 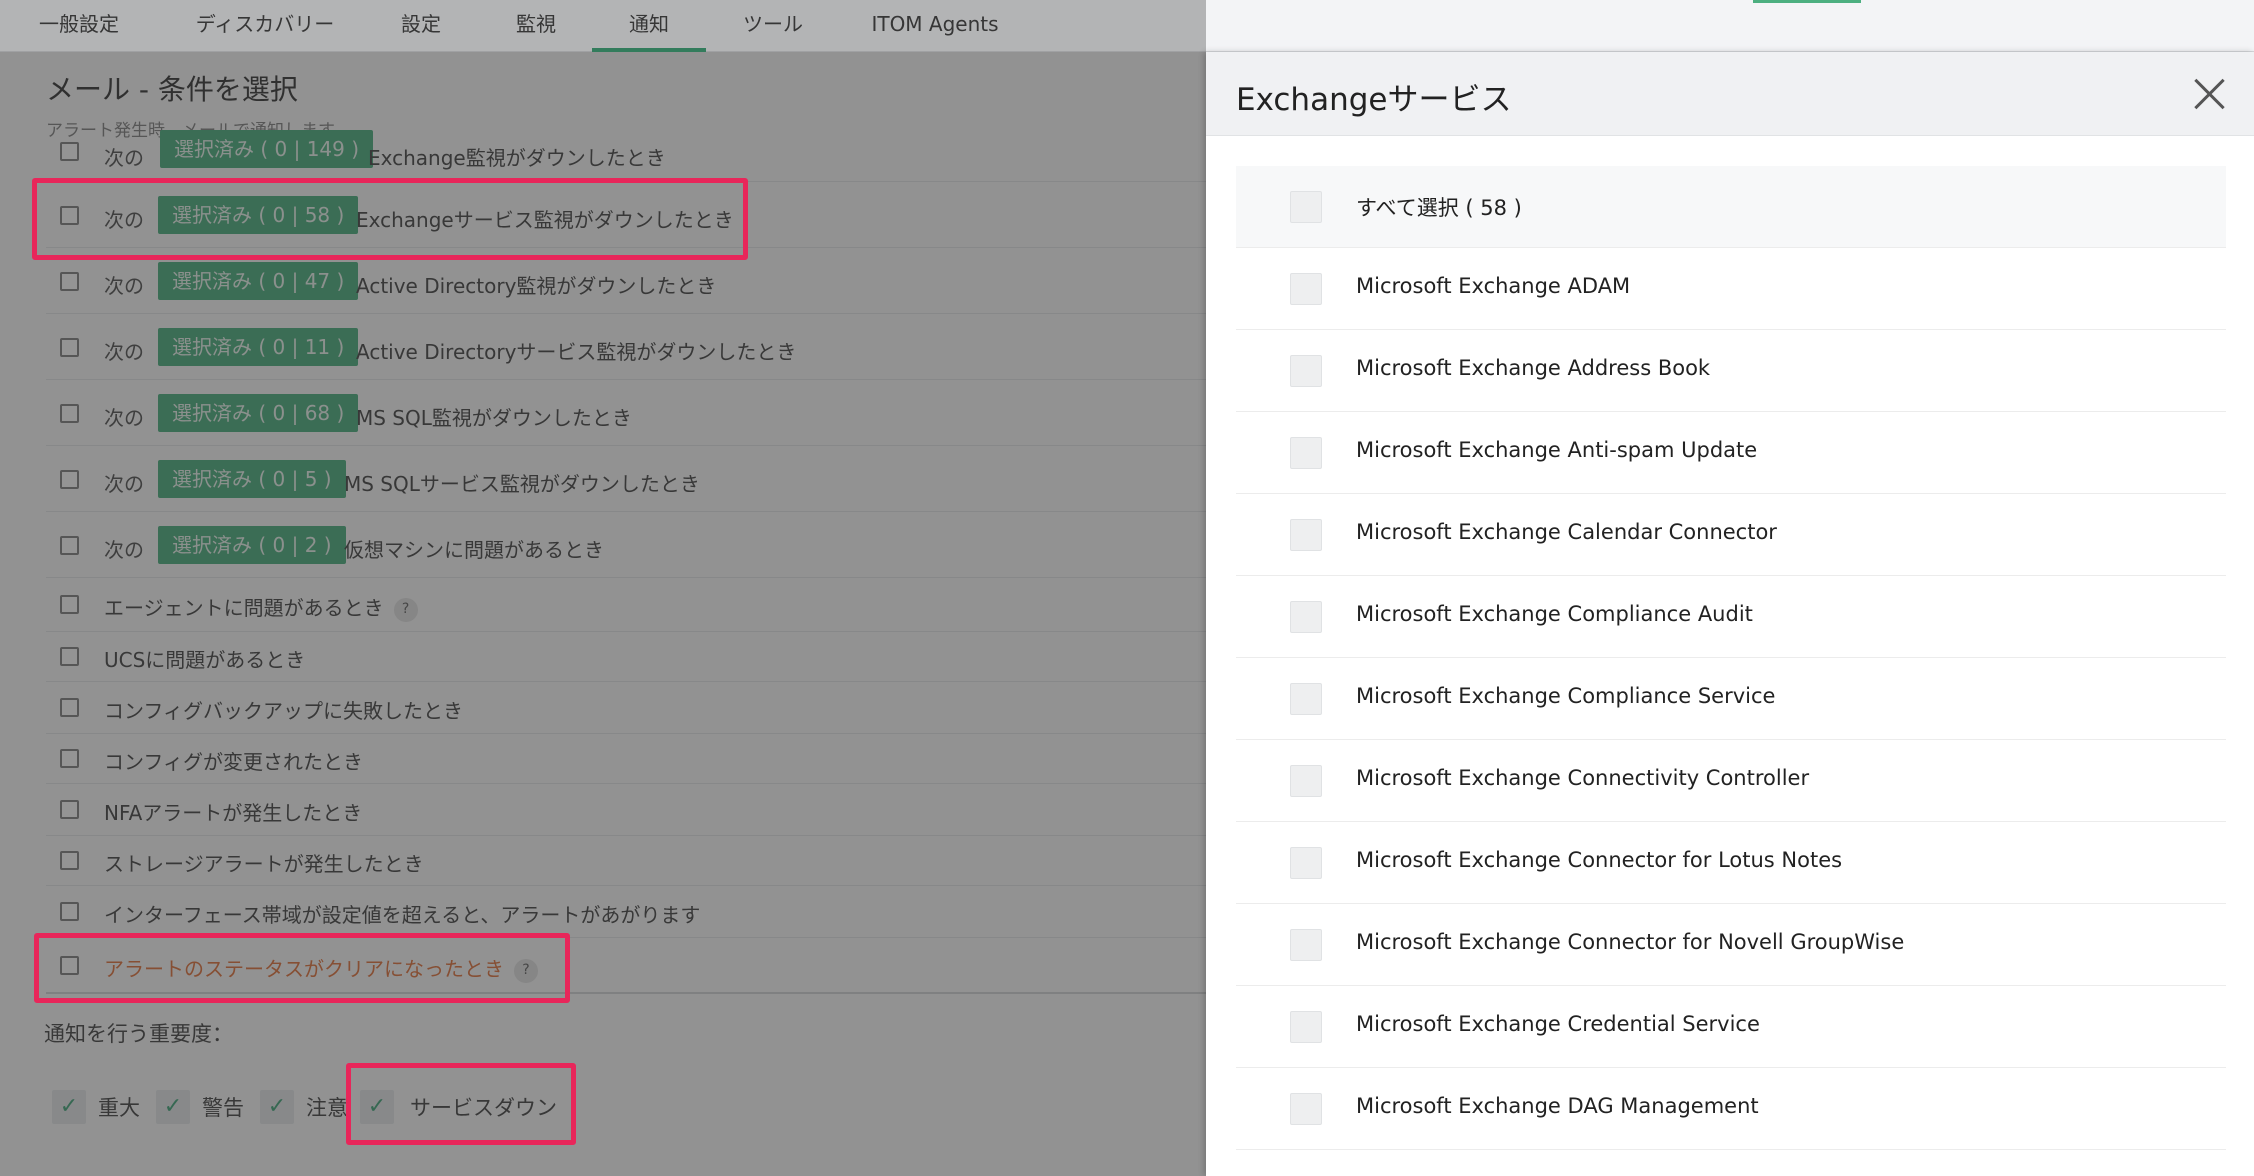 I want to click on list-item: Microsoft Exchange Calendar Connector, so click(x=1731, y=535).